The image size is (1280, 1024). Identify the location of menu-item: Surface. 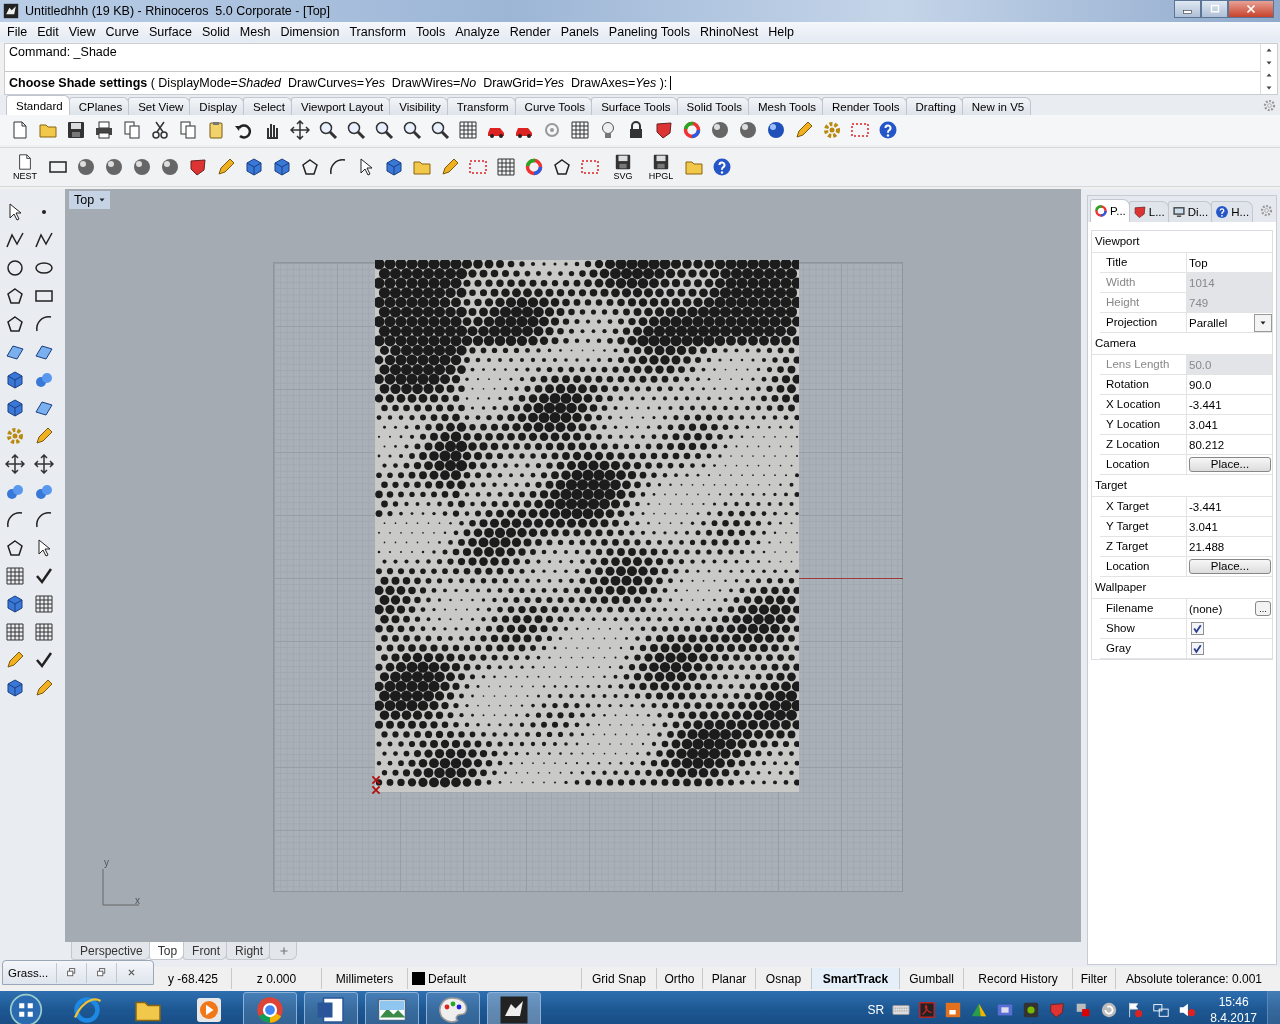
(170, 32).